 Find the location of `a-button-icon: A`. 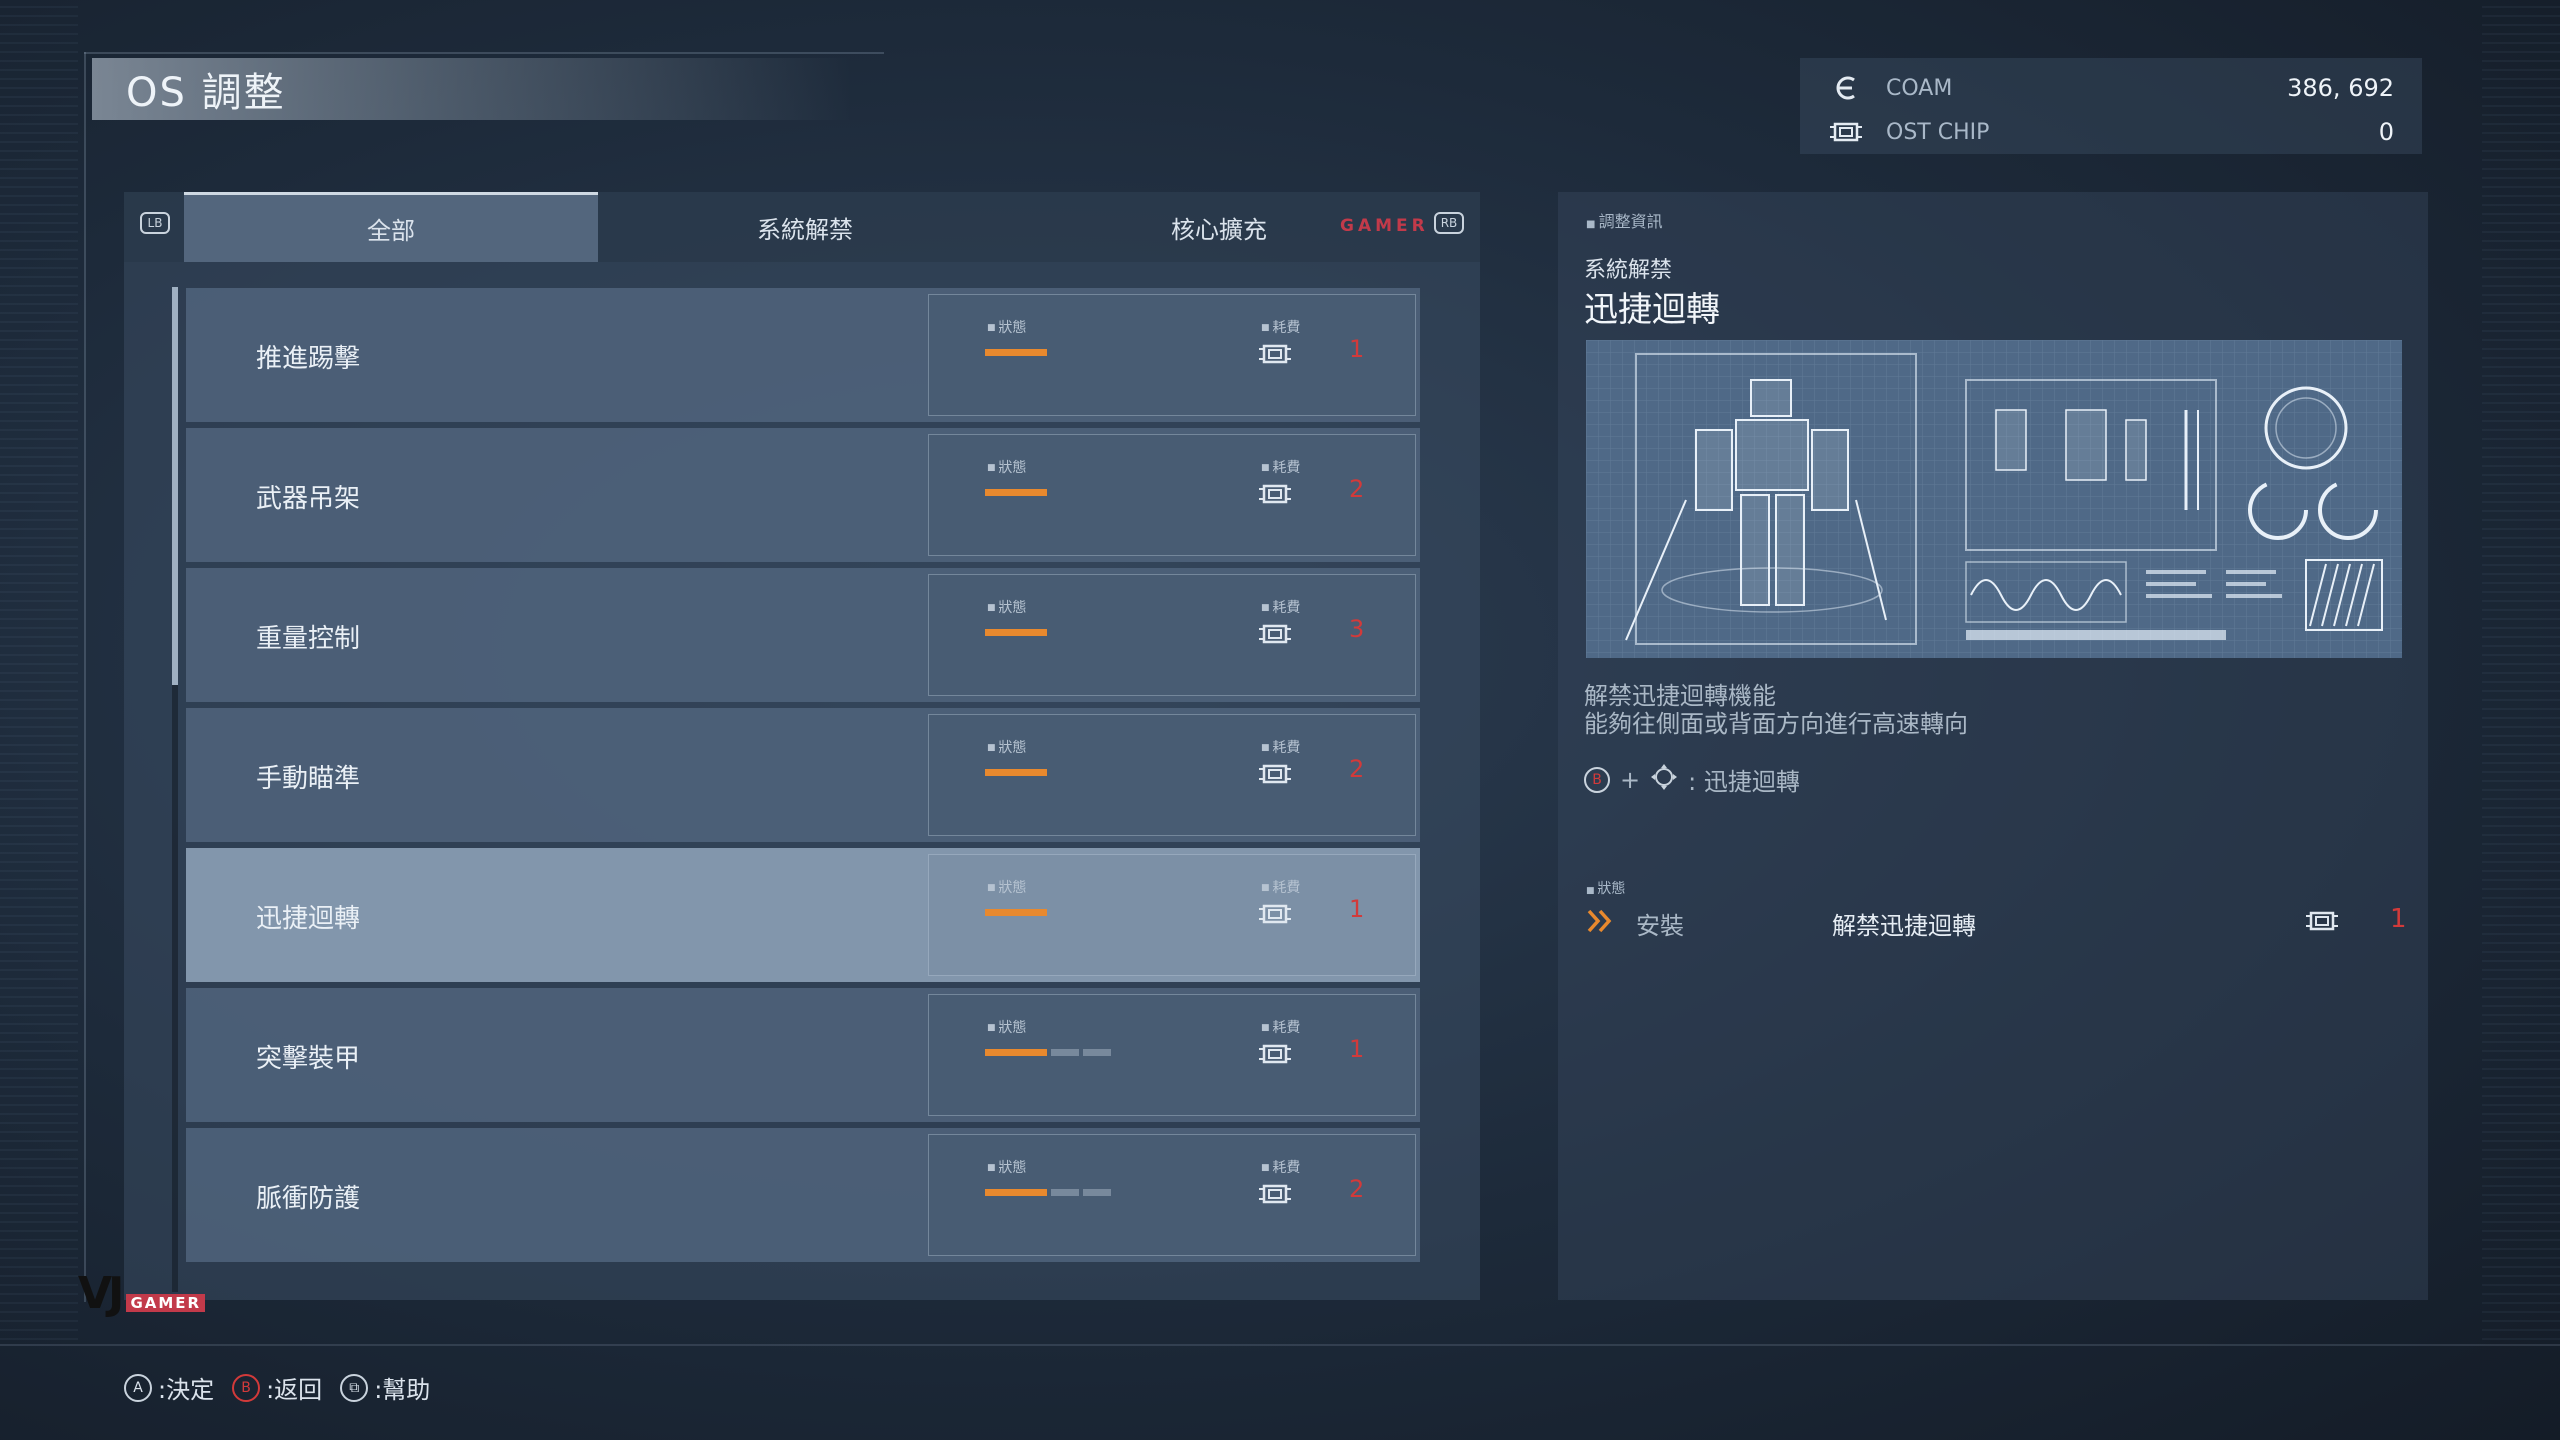

a-button-icon: A is located at coordinates (138, 1387).